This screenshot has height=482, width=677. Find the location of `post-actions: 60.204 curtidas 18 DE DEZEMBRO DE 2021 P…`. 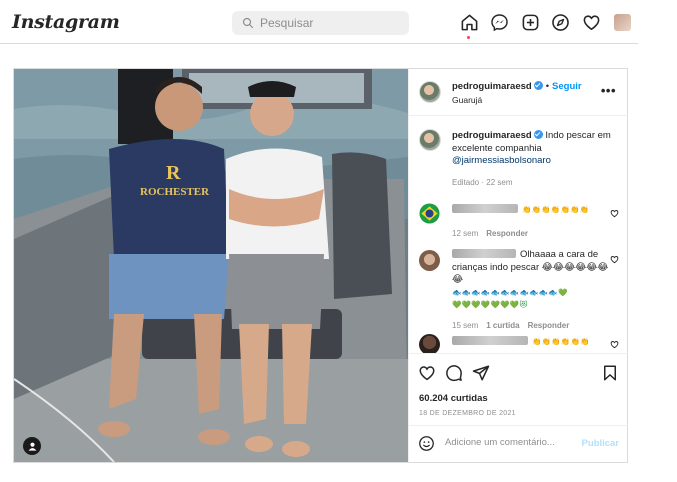

post-actions: 60.204 curtidas 18 DE DEZEMBRO DE 2021 P… is located at coordinates (518, 407).